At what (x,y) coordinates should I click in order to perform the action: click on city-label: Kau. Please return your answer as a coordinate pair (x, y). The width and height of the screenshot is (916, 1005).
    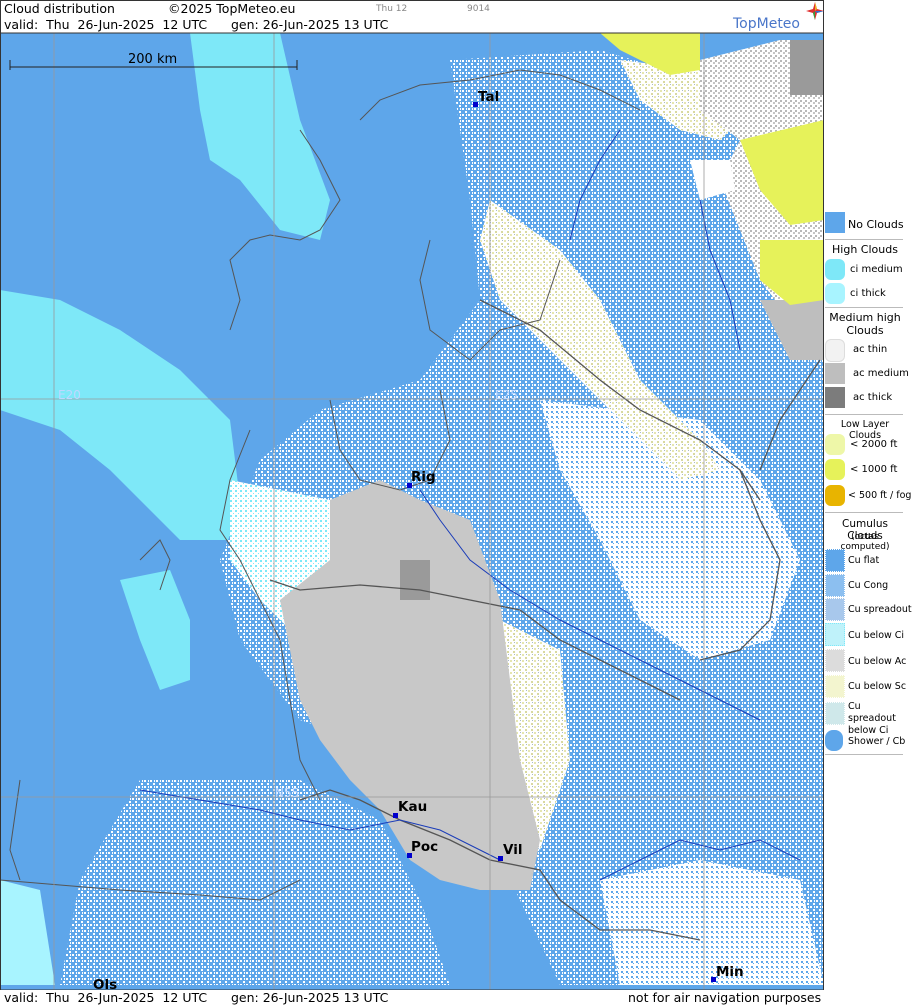
    Looking at the image, I should click on (413, 807).